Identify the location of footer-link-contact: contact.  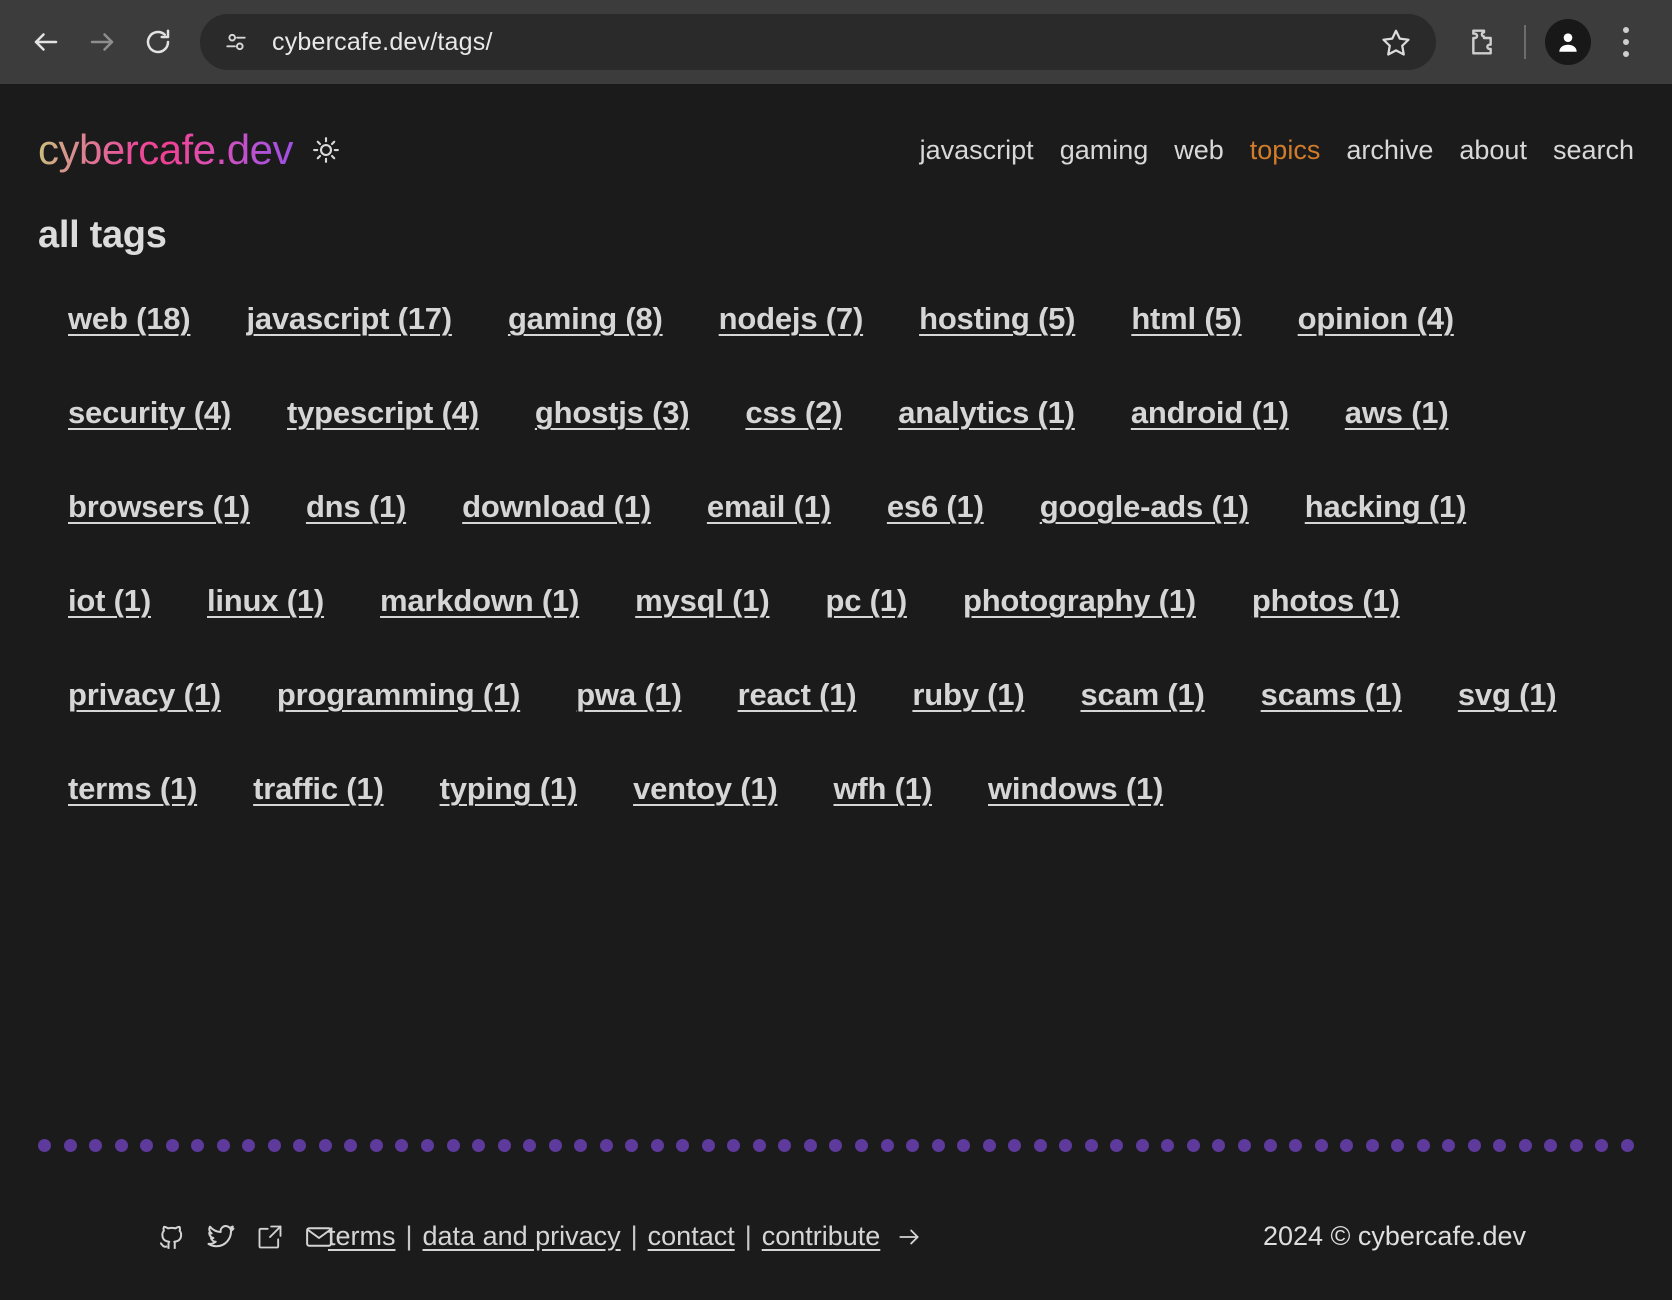
(691, 1236).